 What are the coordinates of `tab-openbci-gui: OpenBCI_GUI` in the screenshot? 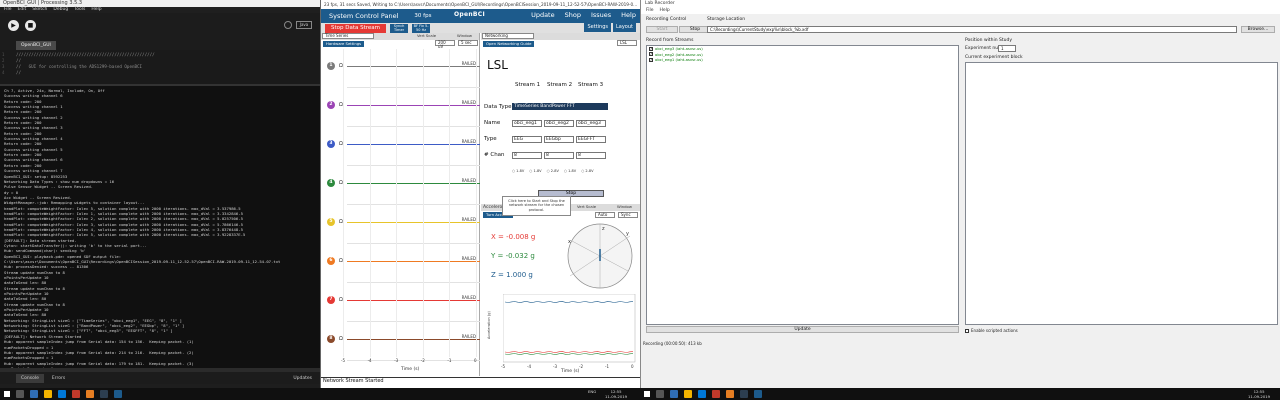 It's located at (36, 45).